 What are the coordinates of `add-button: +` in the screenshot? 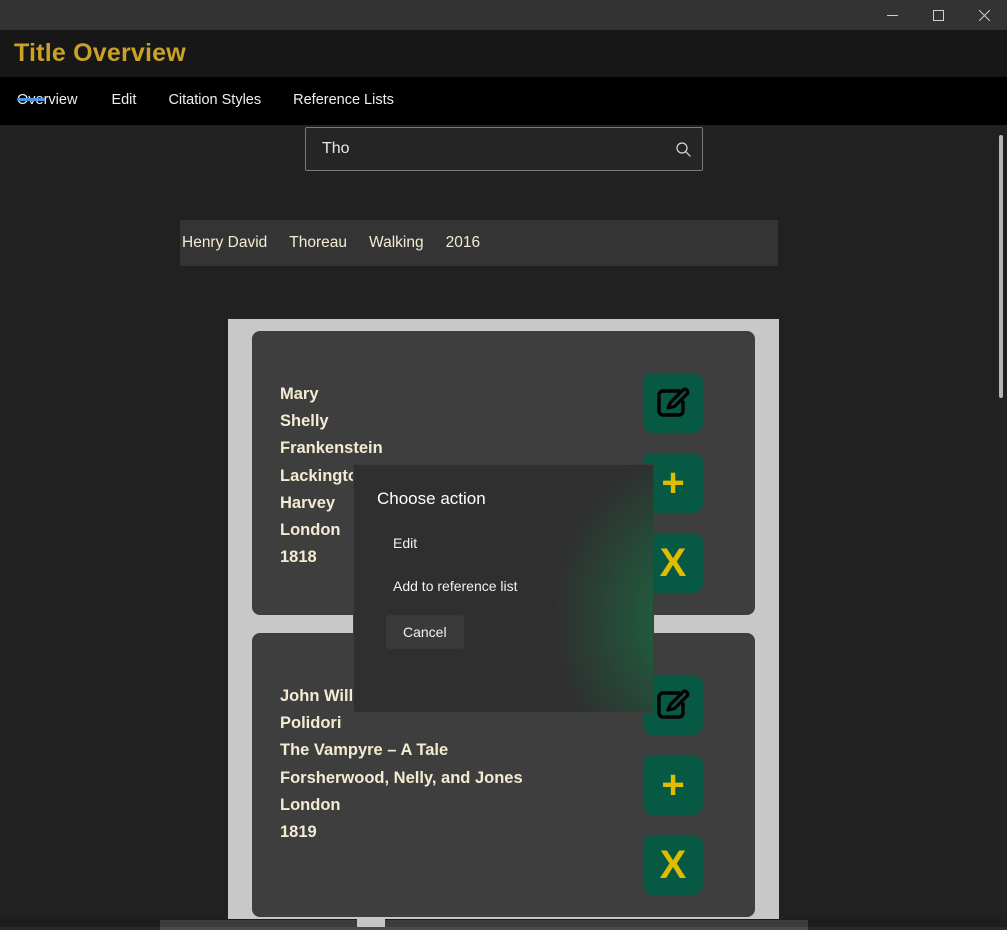 It's located at (673, 785).